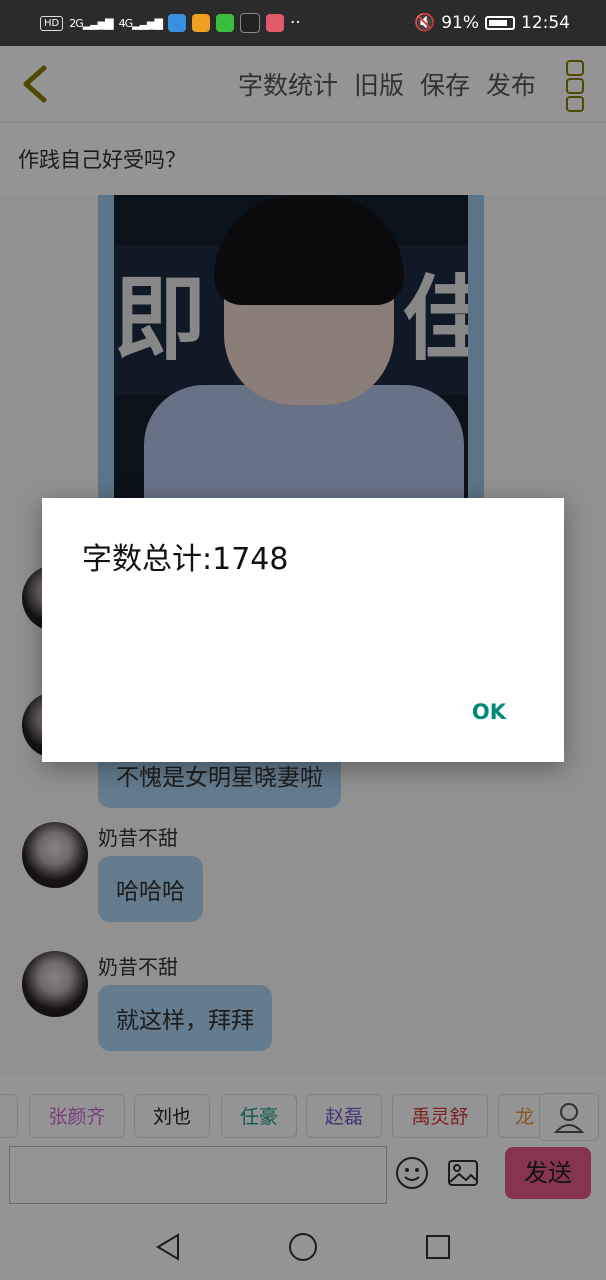 The height and width of the screenshot is (1280, 606). What do you see at coordinates (274, 23) in the screenshot?
I see `app-icon` at bounding box center [274, 23].